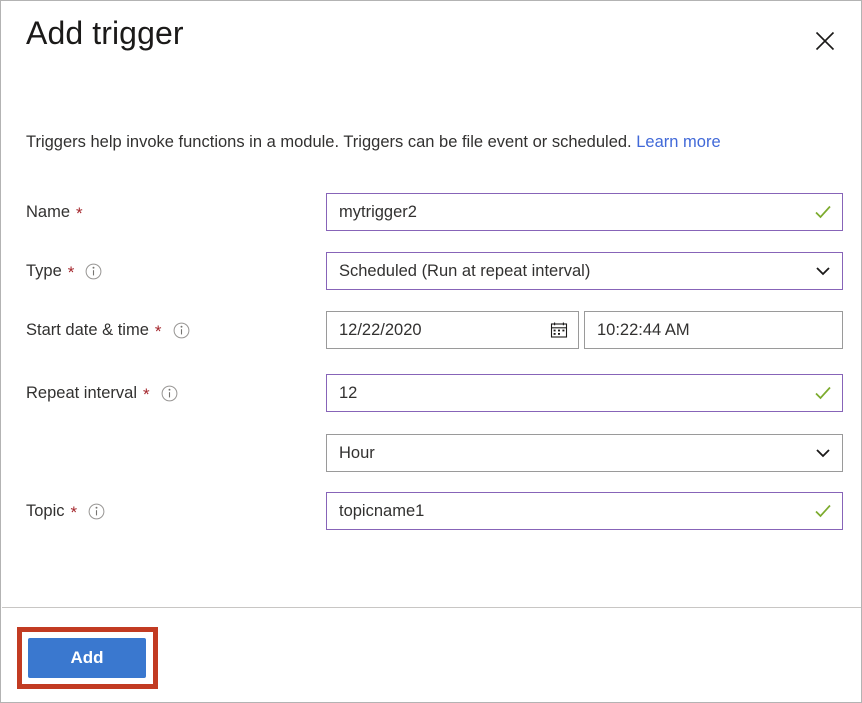 Image resolution: width=862 pixels, height=703 pixels. Describe the element at coordinates (105, 33) in the screenshot. I see `page-title: Add trigger` at that location.